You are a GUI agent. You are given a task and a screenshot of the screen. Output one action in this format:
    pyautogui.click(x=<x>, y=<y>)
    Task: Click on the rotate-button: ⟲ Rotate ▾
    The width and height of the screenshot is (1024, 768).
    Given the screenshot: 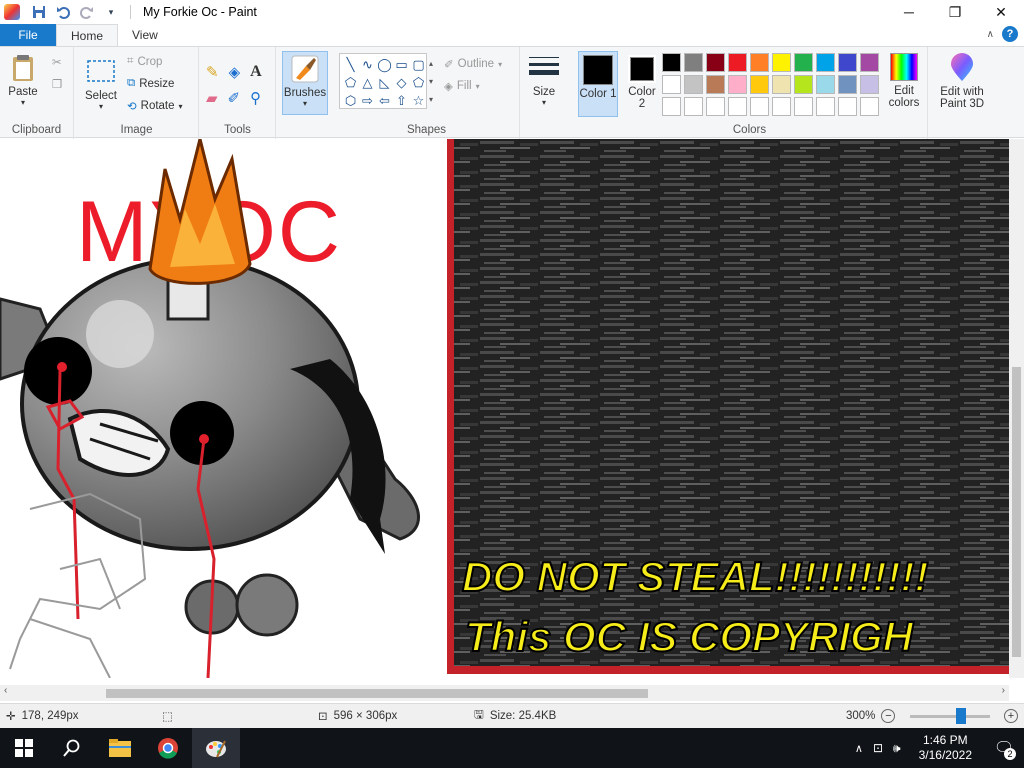 What is the action you would take?
    pyautogui.click(x=155, y=106)
    